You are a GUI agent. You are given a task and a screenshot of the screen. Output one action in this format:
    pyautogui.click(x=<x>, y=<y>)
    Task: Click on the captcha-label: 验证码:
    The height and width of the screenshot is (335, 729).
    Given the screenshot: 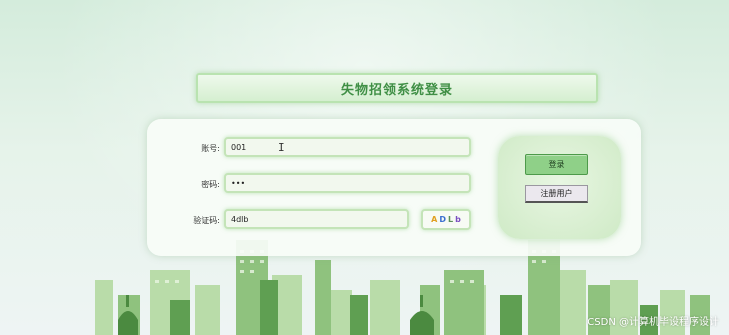 What is the action you would take?
    pyautogui.click(x=206, y=220)
    